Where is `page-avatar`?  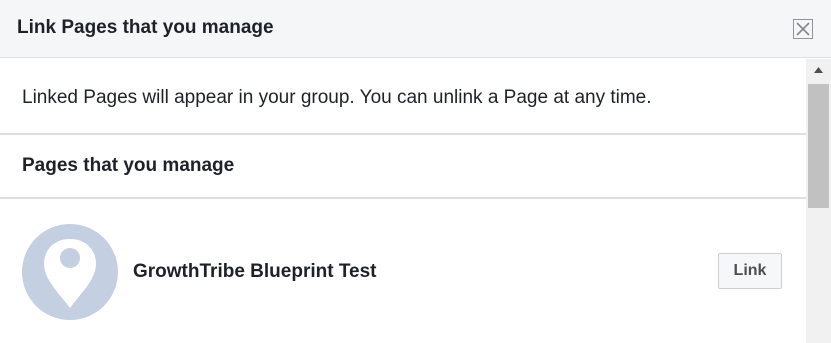
page-avatar is located at coordinates (70, 272).